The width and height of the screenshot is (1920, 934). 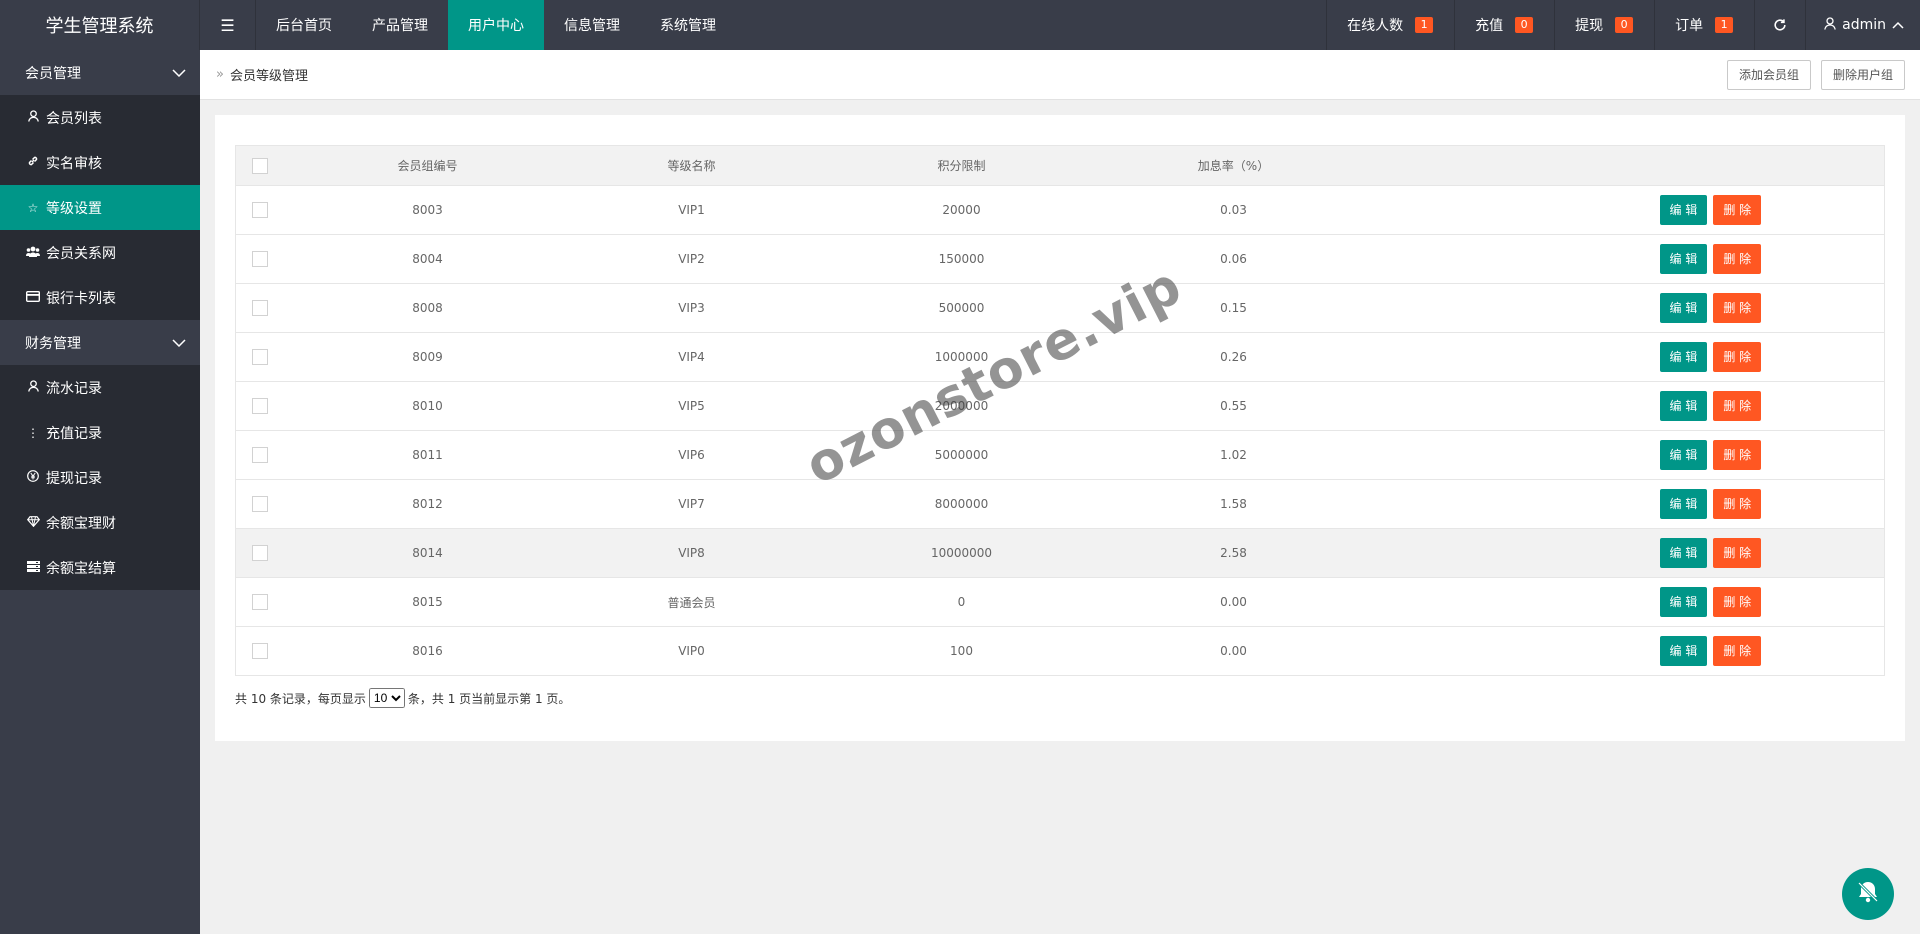 What do you see at coordinates (592, 25) in the screenshot?
I see `nav-info: 信息管理` at bounding box center [592, 25].